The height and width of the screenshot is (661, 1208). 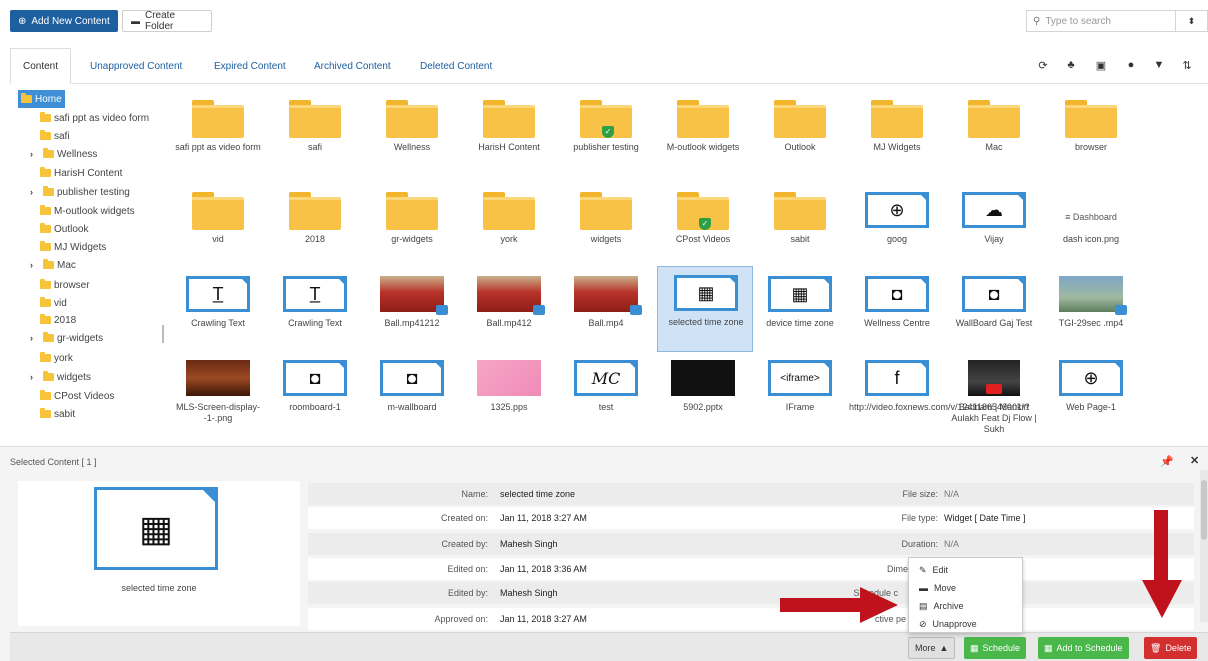 What do you see at coordinates (53, 303) in the screenshot?
I see `tree-item: vid` at bounding box center [53, 303].